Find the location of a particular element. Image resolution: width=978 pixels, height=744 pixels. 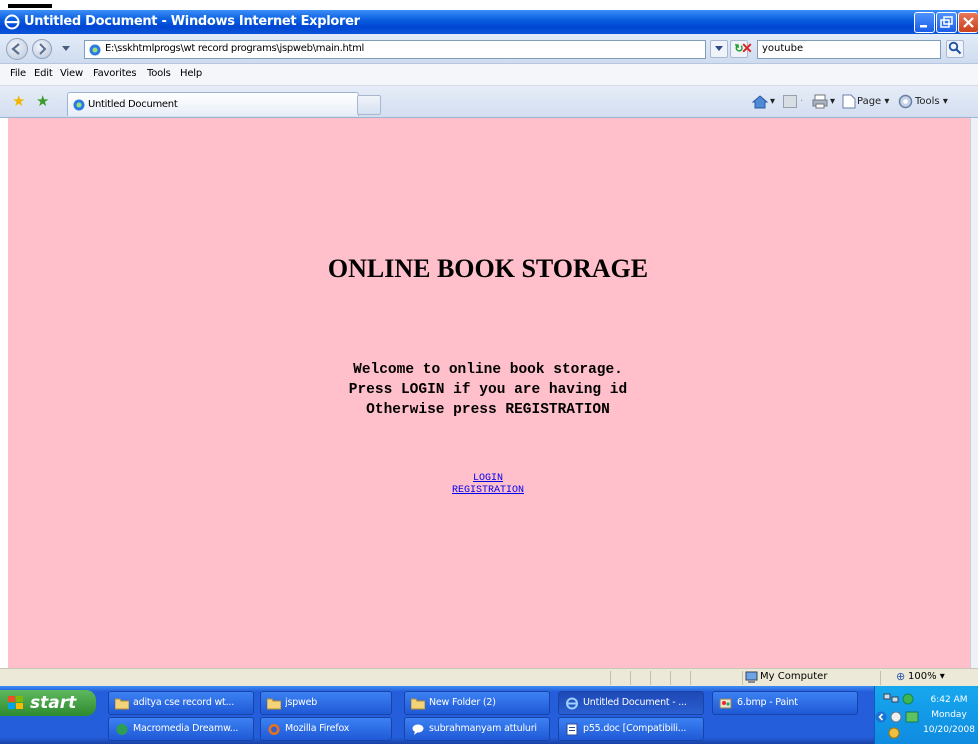

search-input: youtube is located at coordinates (849, 49).